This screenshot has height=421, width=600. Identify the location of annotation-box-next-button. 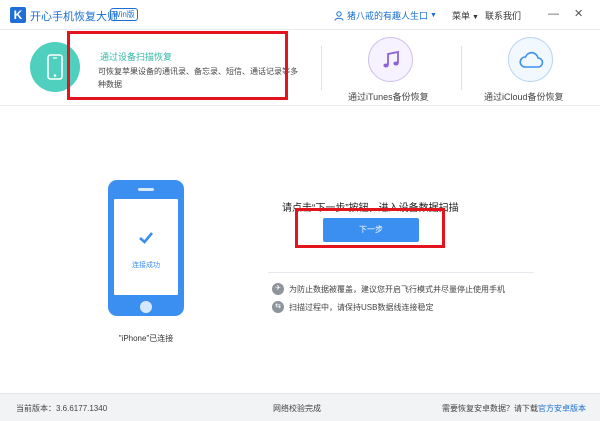
(370, 228).